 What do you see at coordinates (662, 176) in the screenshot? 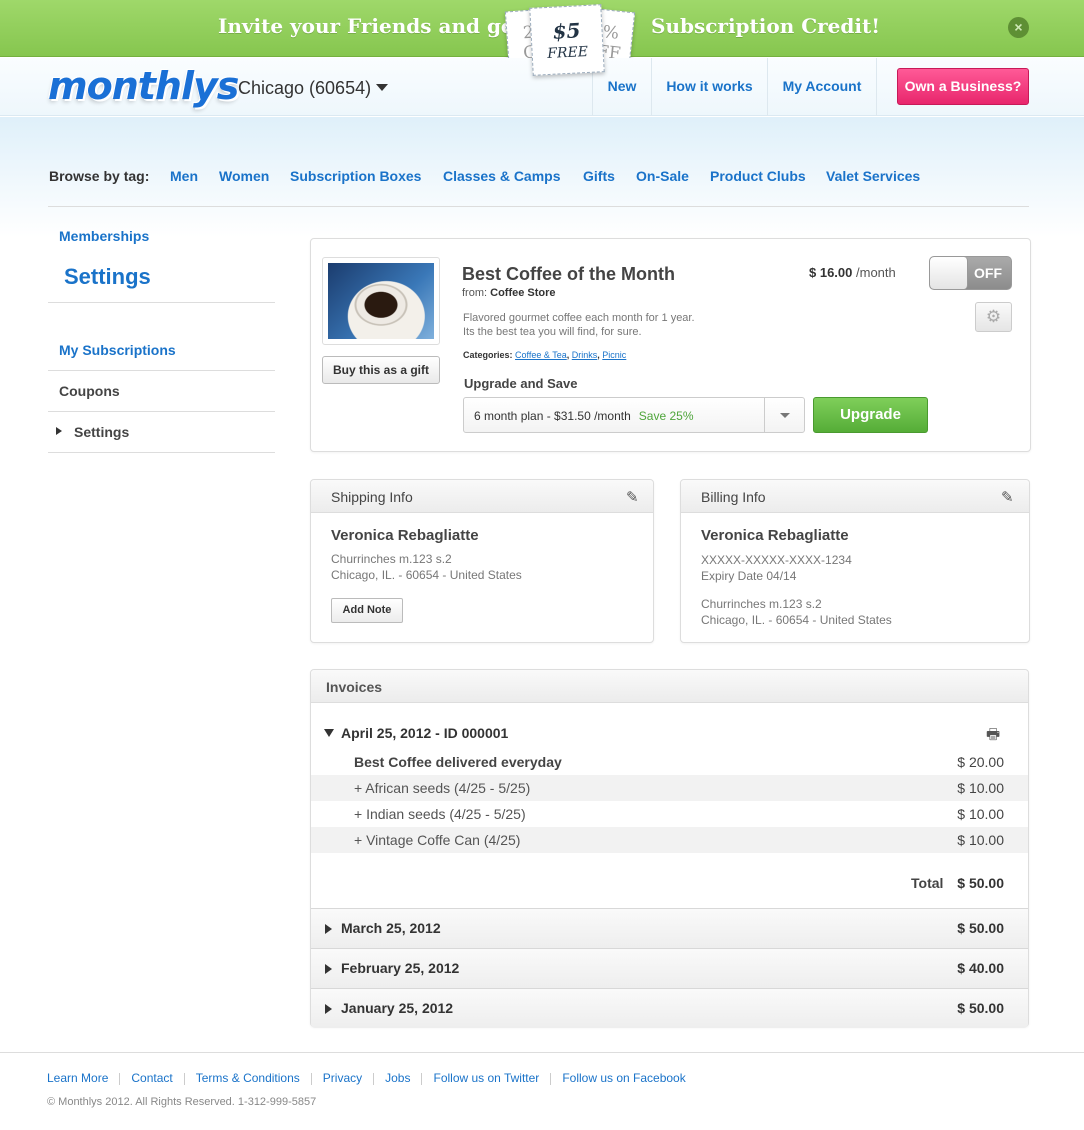
I see `tag-on-sale: On-Sale` at bounding box center [662, 176].